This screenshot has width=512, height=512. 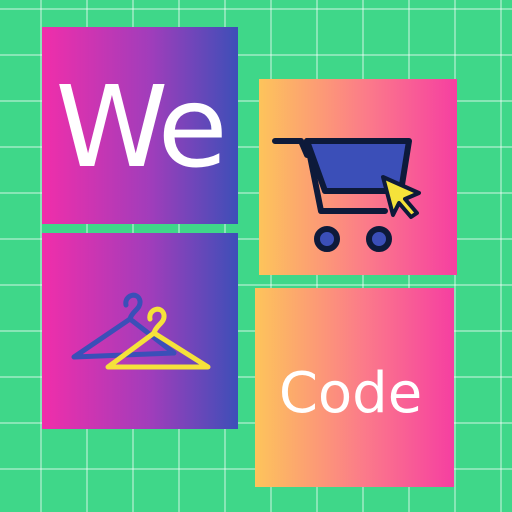 What do you see at coordinates (346, 195) in the screenshot?
I see `shopping-cart-icon` at bounding box center [346, 195].